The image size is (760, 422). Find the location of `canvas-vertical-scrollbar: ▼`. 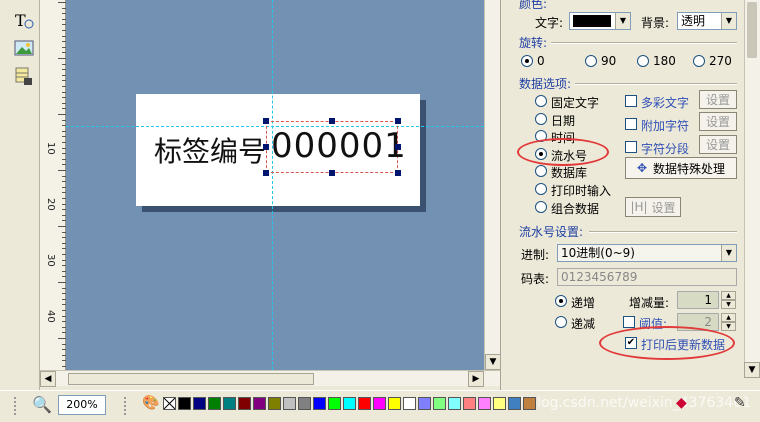

canvas-vertical-scrollbar: ▼ is located at coordinates (492, 185).